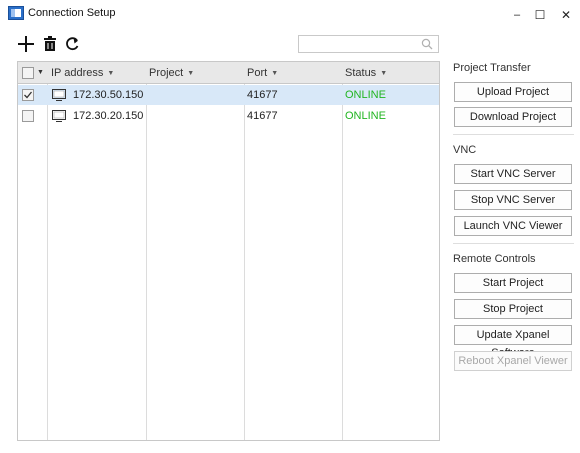 This screenshot has height=453, width=580. Describe the element at coordinates (28, 73) in the screenshot. I see `select-all-checkbox` at that location.